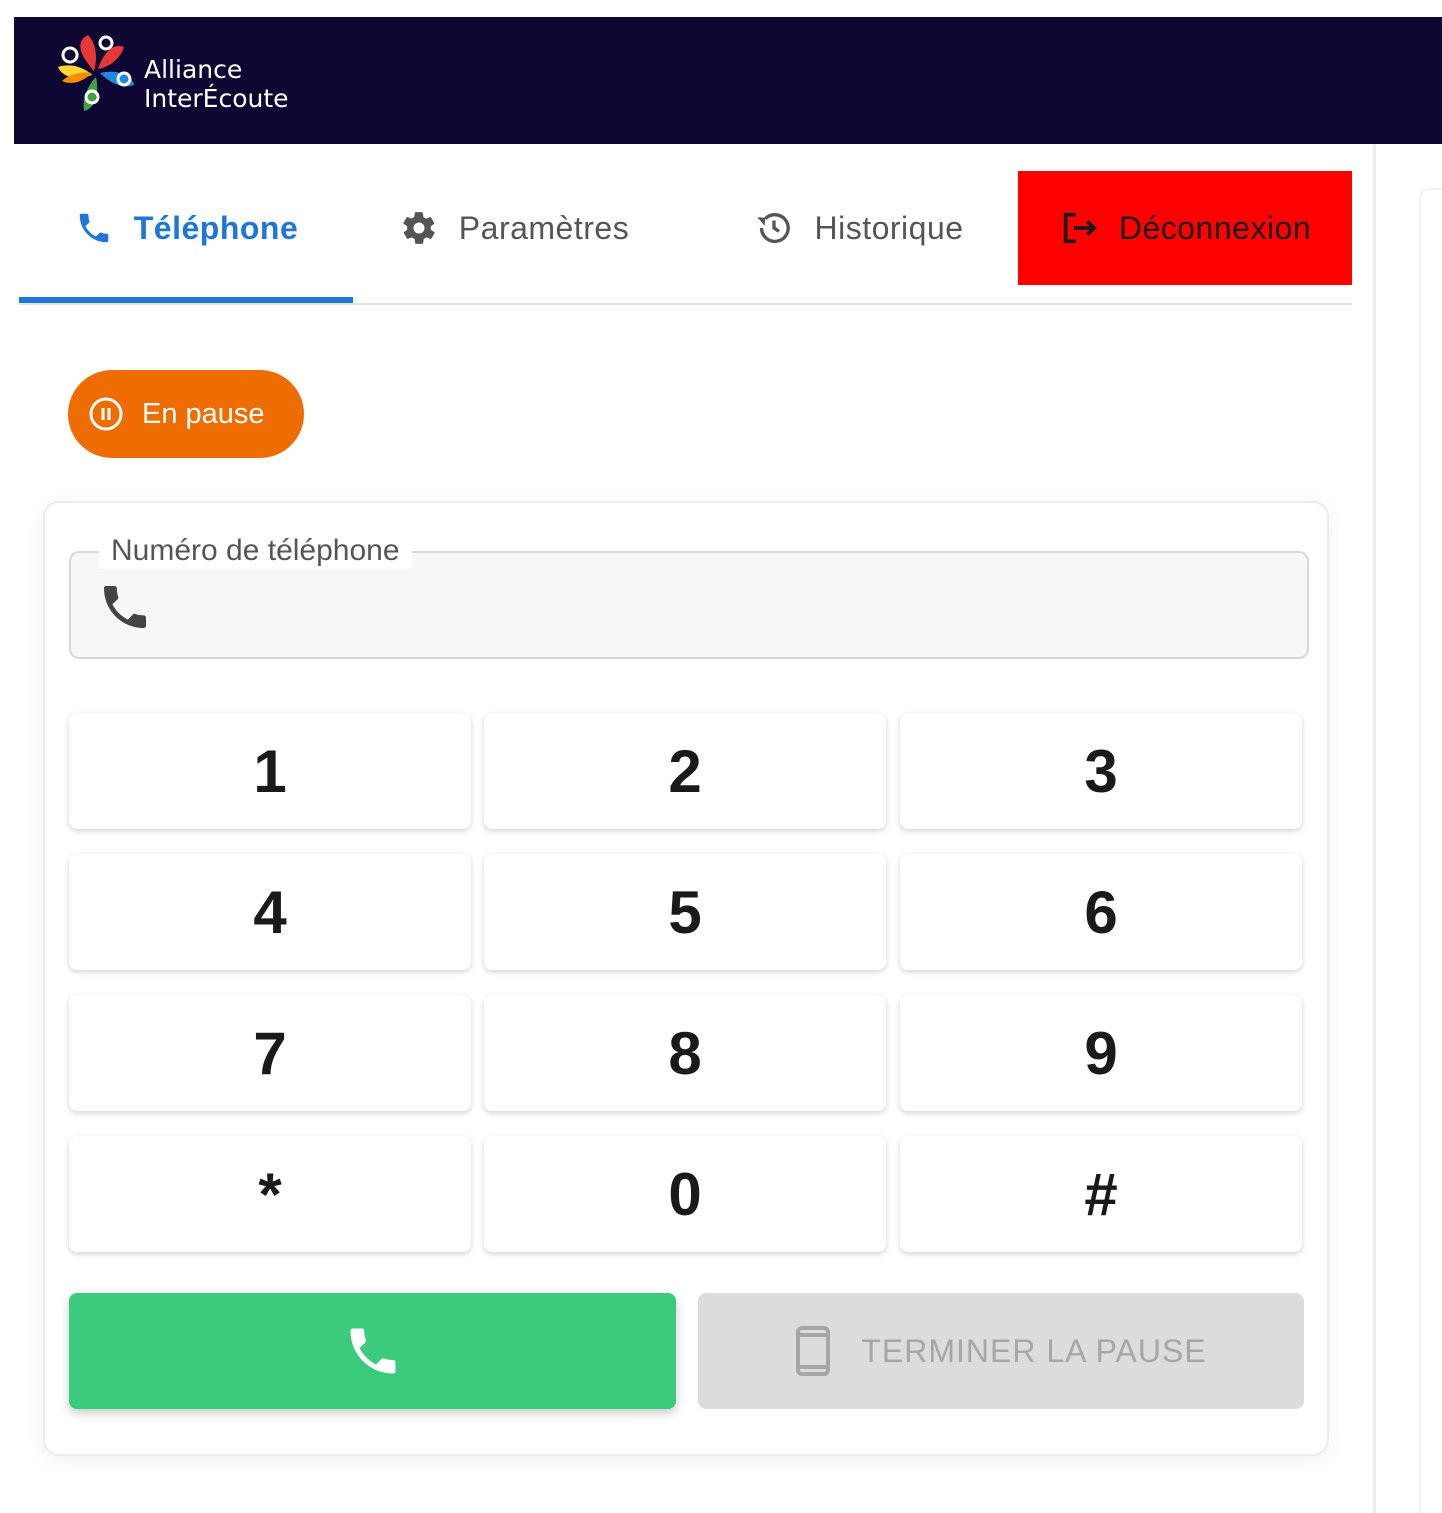 The height and width of the screenshot is (1513, 1442). I want to click on keypad-key-6: 6, so click(1101, 912).